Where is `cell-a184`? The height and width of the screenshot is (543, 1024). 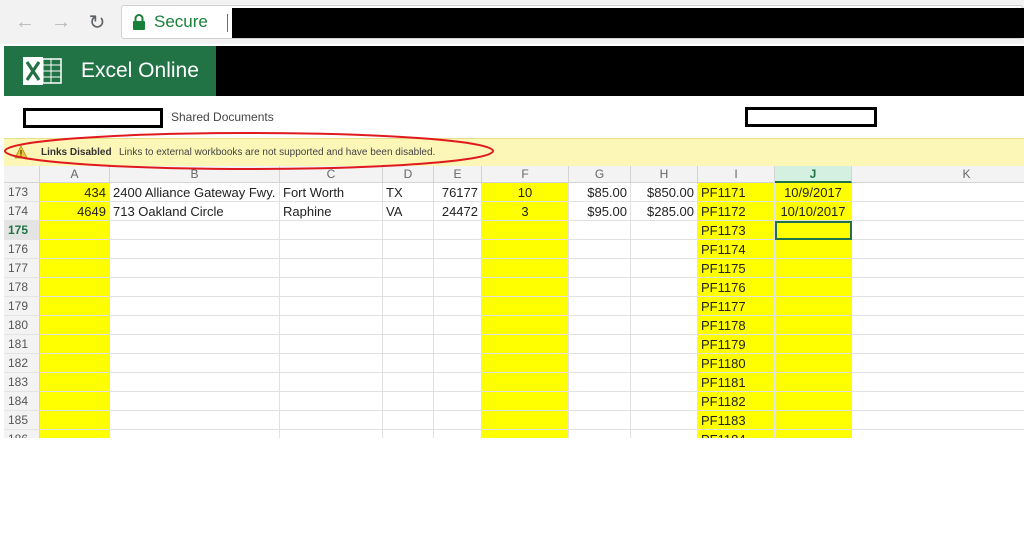 cell-a184 is located at coordinates (75, 401).